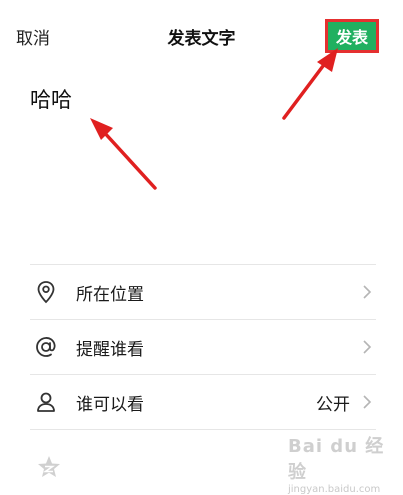  I want to click on at-mention-icon, so click(46, 347).